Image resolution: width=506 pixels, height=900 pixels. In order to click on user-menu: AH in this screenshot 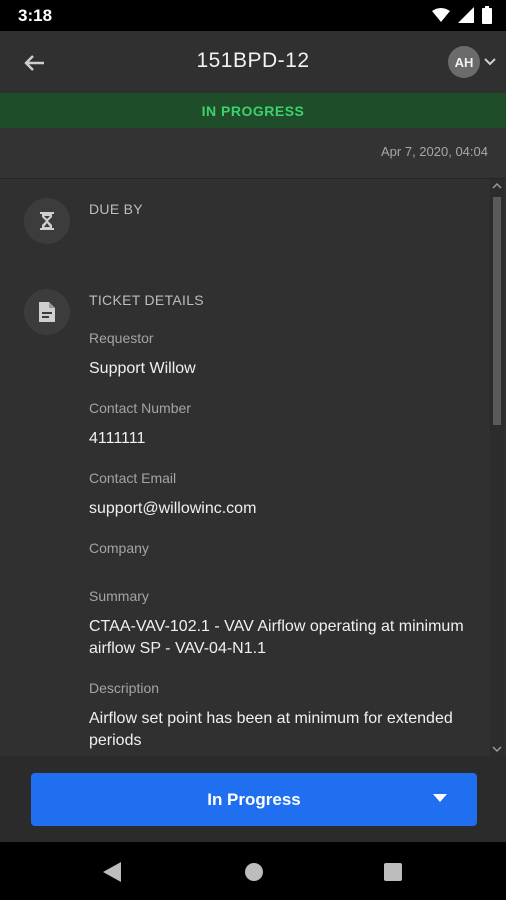, I will do `click(472, 62)`.